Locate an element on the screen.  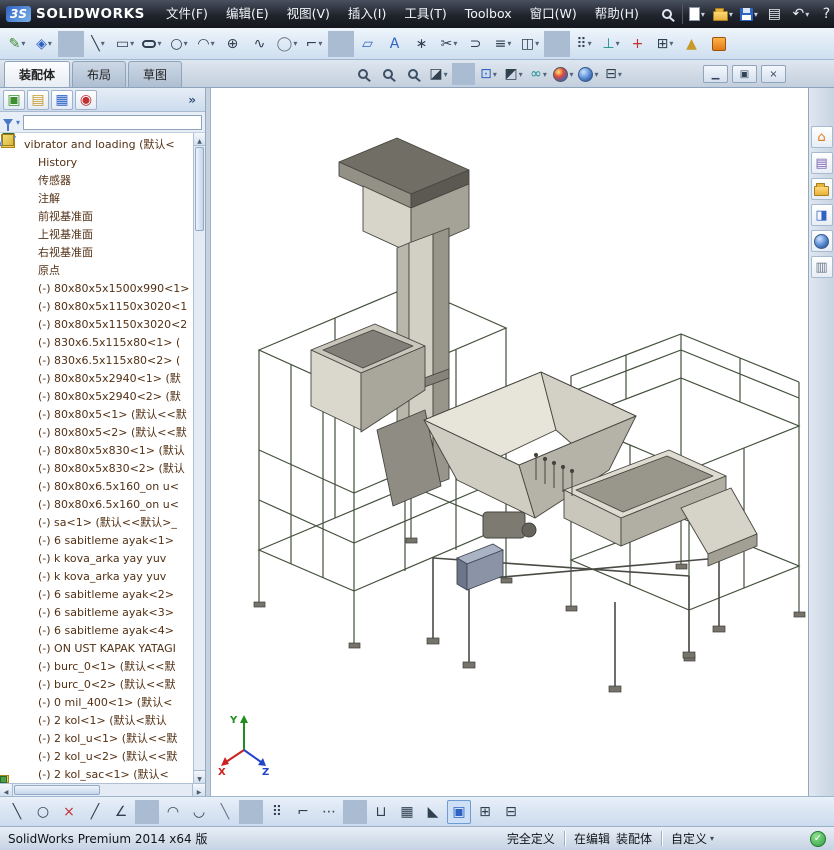
design-library-icon: ▤ is located at coordinates (821, 163).